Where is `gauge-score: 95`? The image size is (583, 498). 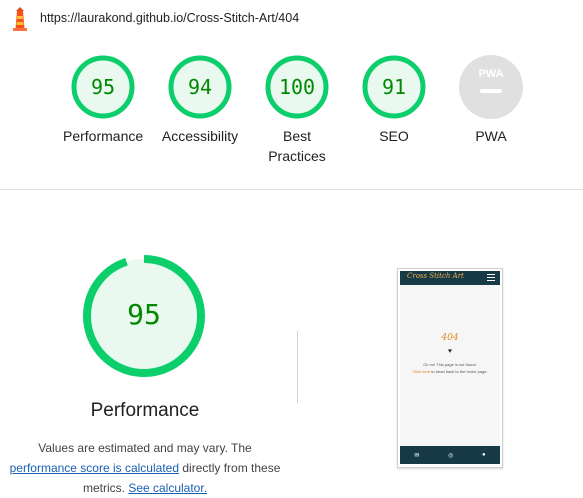
gauge-score: 95 is located at coordinates (103, 87).